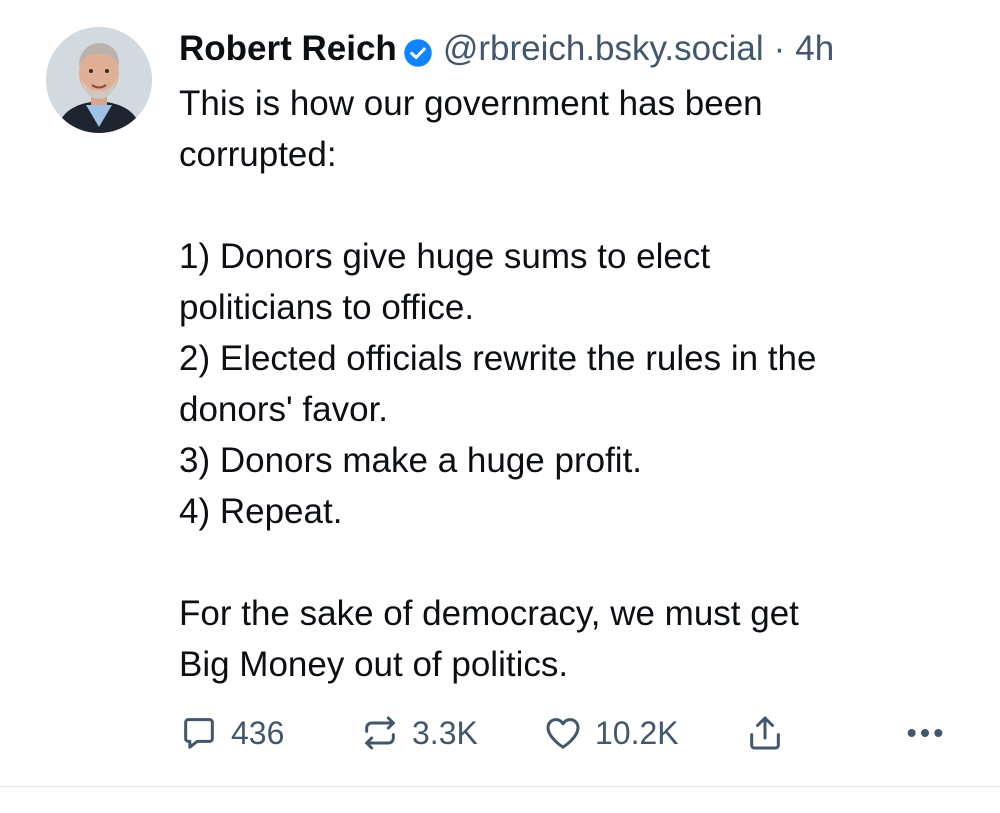  I want to click on post-divider, so click(500, 786).